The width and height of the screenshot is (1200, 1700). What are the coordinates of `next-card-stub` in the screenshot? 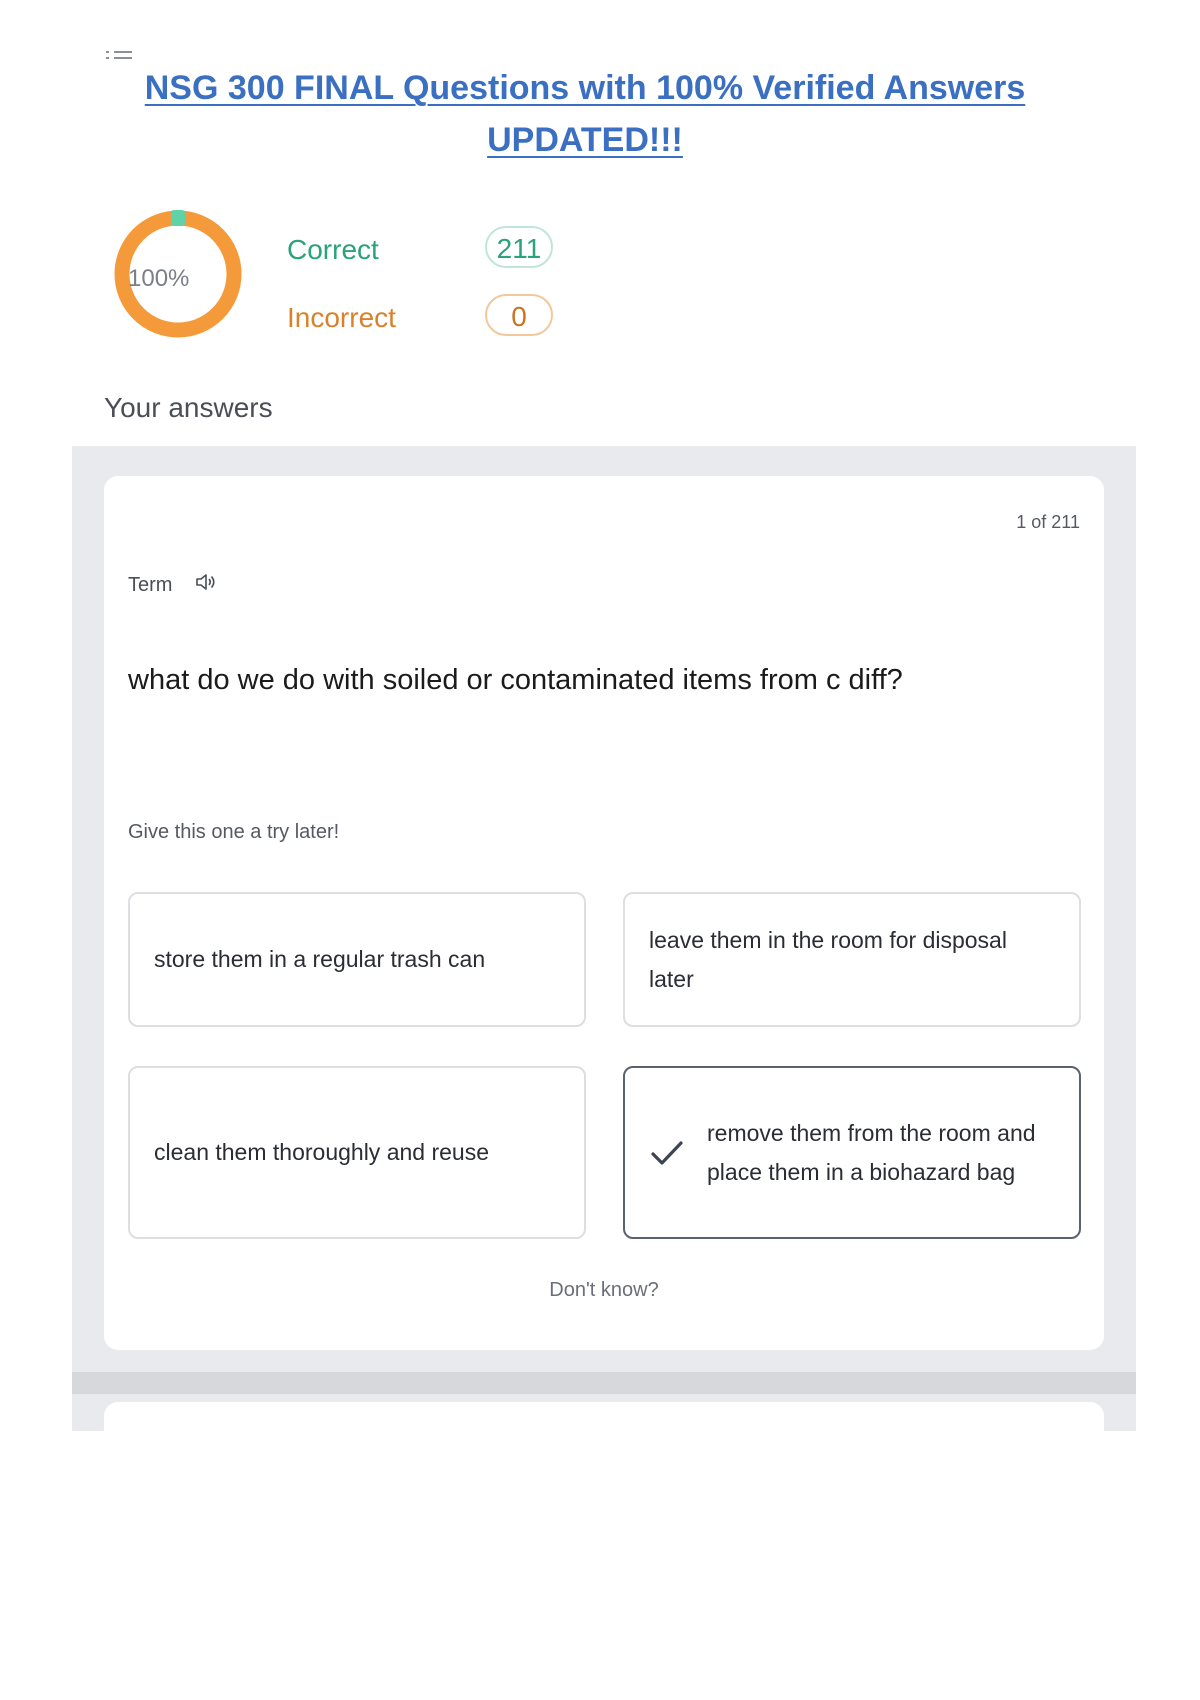 It's located at (604, 1416).